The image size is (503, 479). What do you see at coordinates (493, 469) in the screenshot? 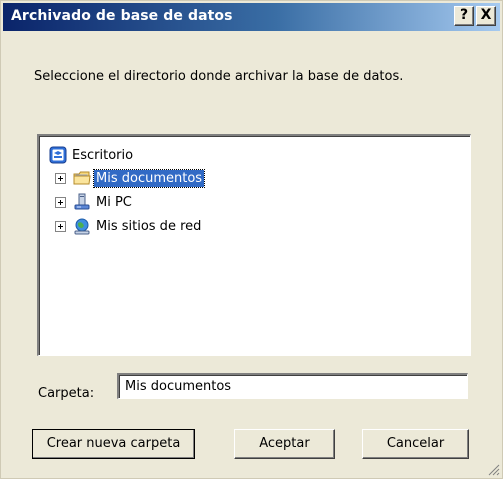
I see `resize-grip-icon` at bounding box center [493, 469].